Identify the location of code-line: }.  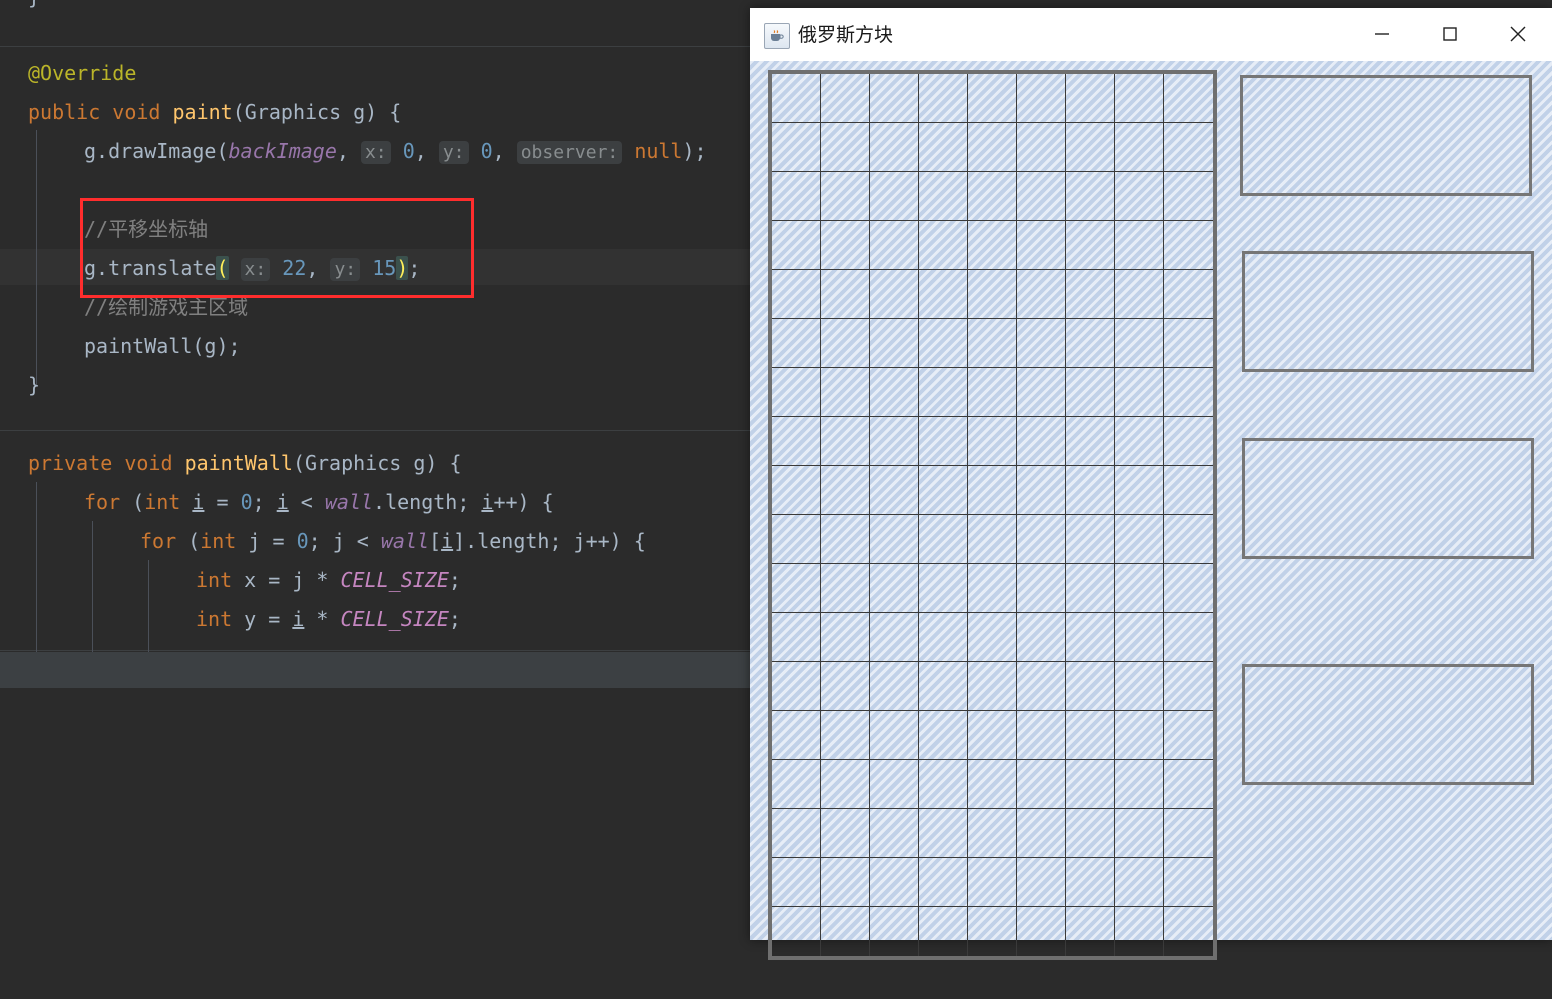
(394, 385).